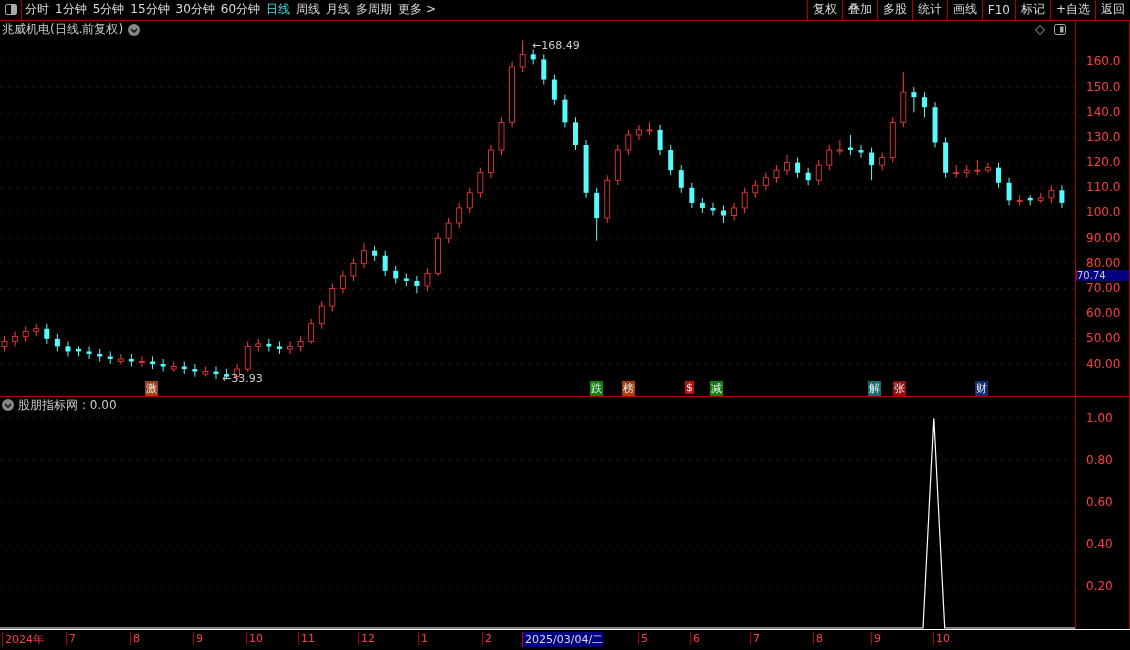 This screenshot has height=650, width=1130. I want to click on date-label: 6, so click(695, 639).